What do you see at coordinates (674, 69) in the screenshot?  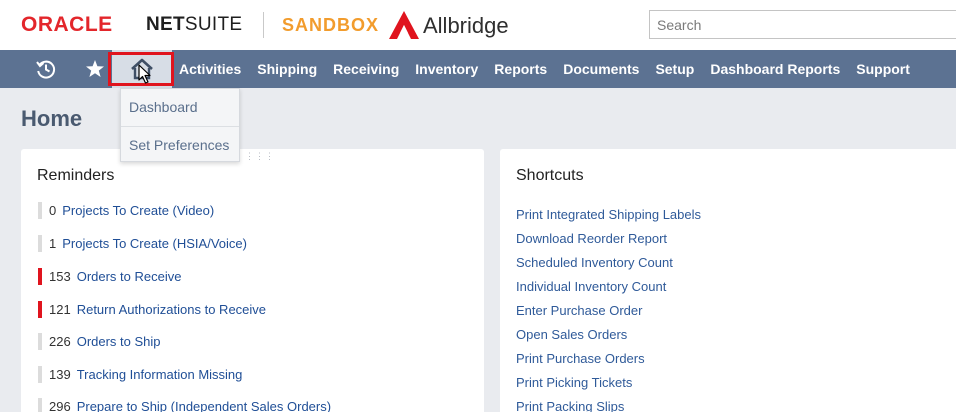 I see `nav-item-setup: Setup` at bounding box center [674, 69].